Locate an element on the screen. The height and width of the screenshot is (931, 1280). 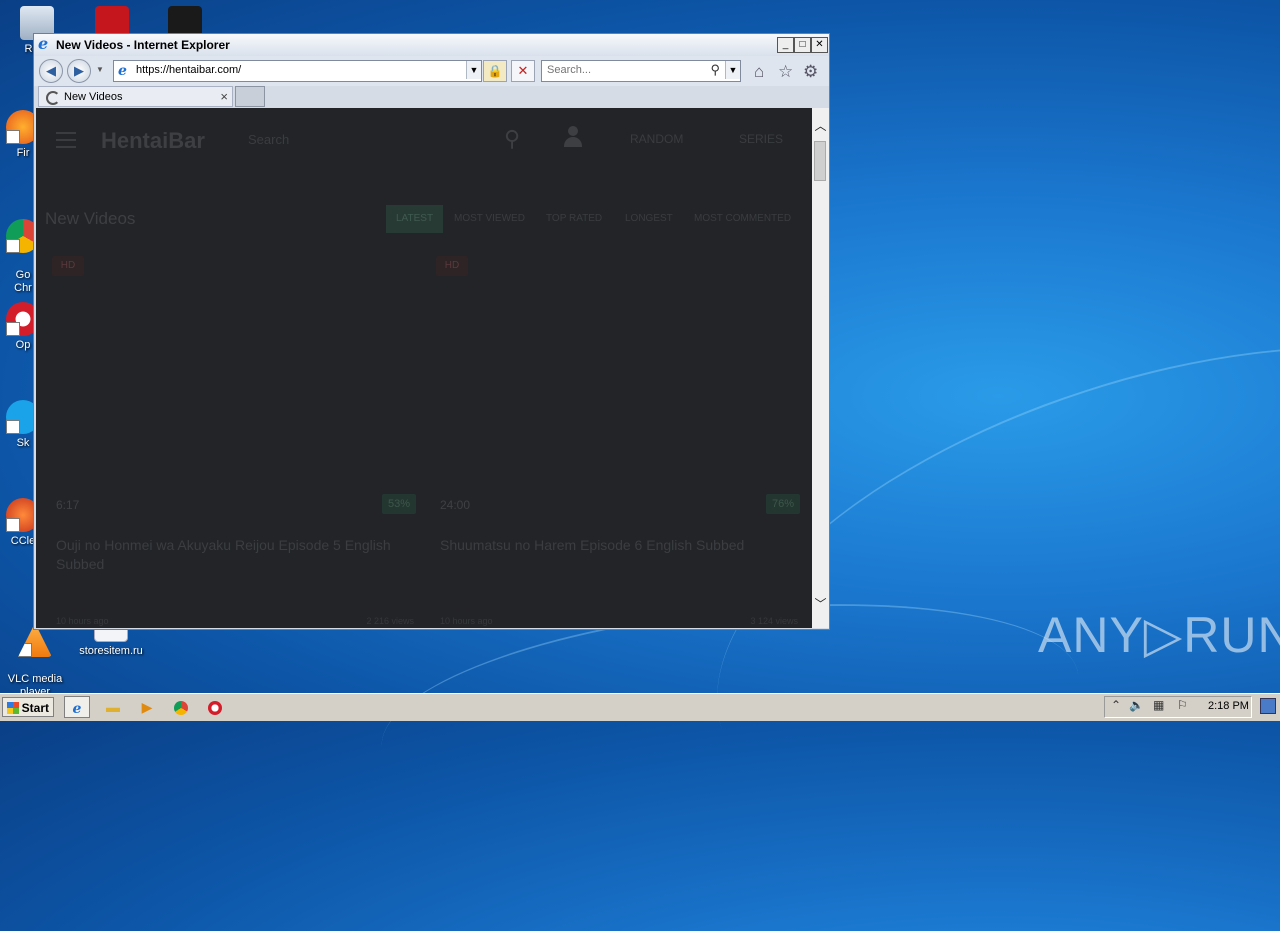
taskbar-chrome is located at coordinates (181, 707).